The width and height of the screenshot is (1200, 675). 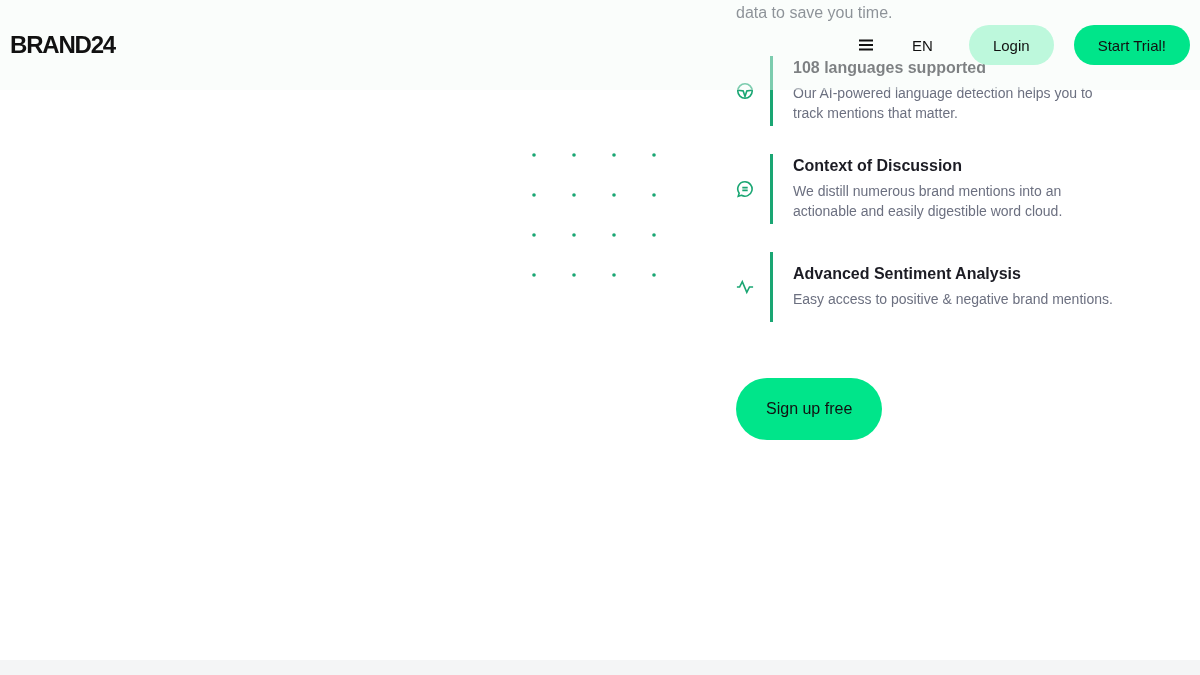 What do you see at coordinates (928, 201) in the screenshot?
I see `feature-description: We distill numerous brand mentions into an actionable and easily digestible word cloud.` at bounding box center [928, 201].